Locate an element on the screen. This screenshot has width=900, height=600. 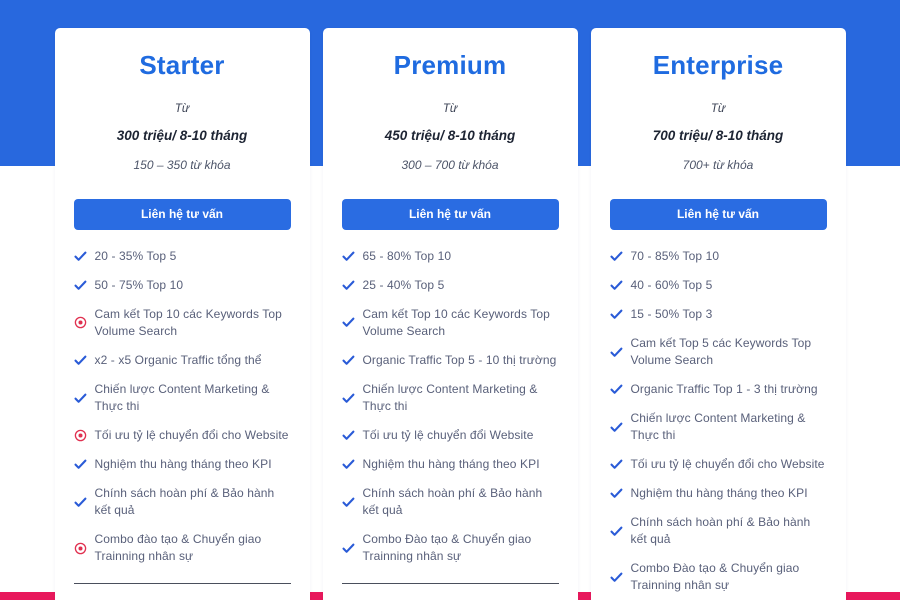
feature-label: x2 - x5 Organic Traffic tổng thể is located at coordinates (178, 360).